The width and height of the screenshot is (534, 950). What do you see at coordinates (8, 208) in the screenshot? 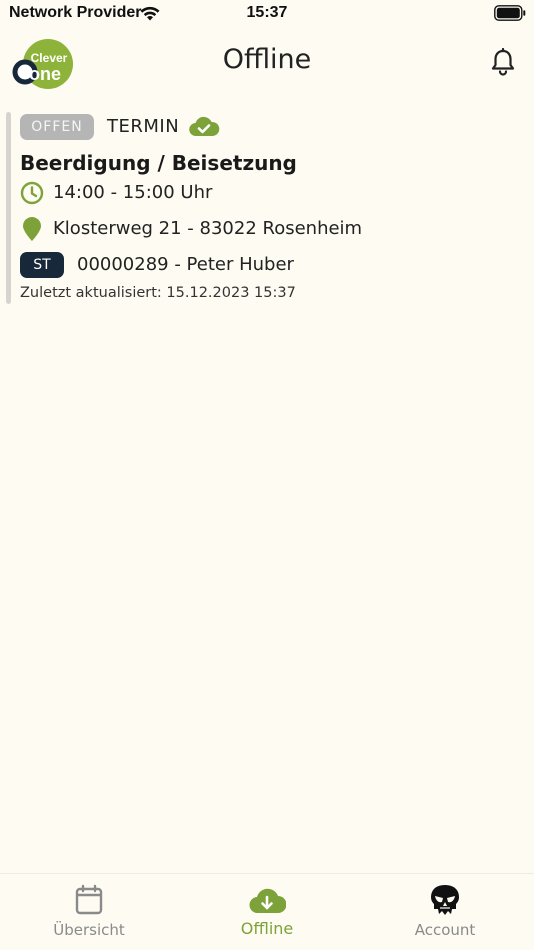
I see `card-accent-bar` at bounding box center [8, 208].